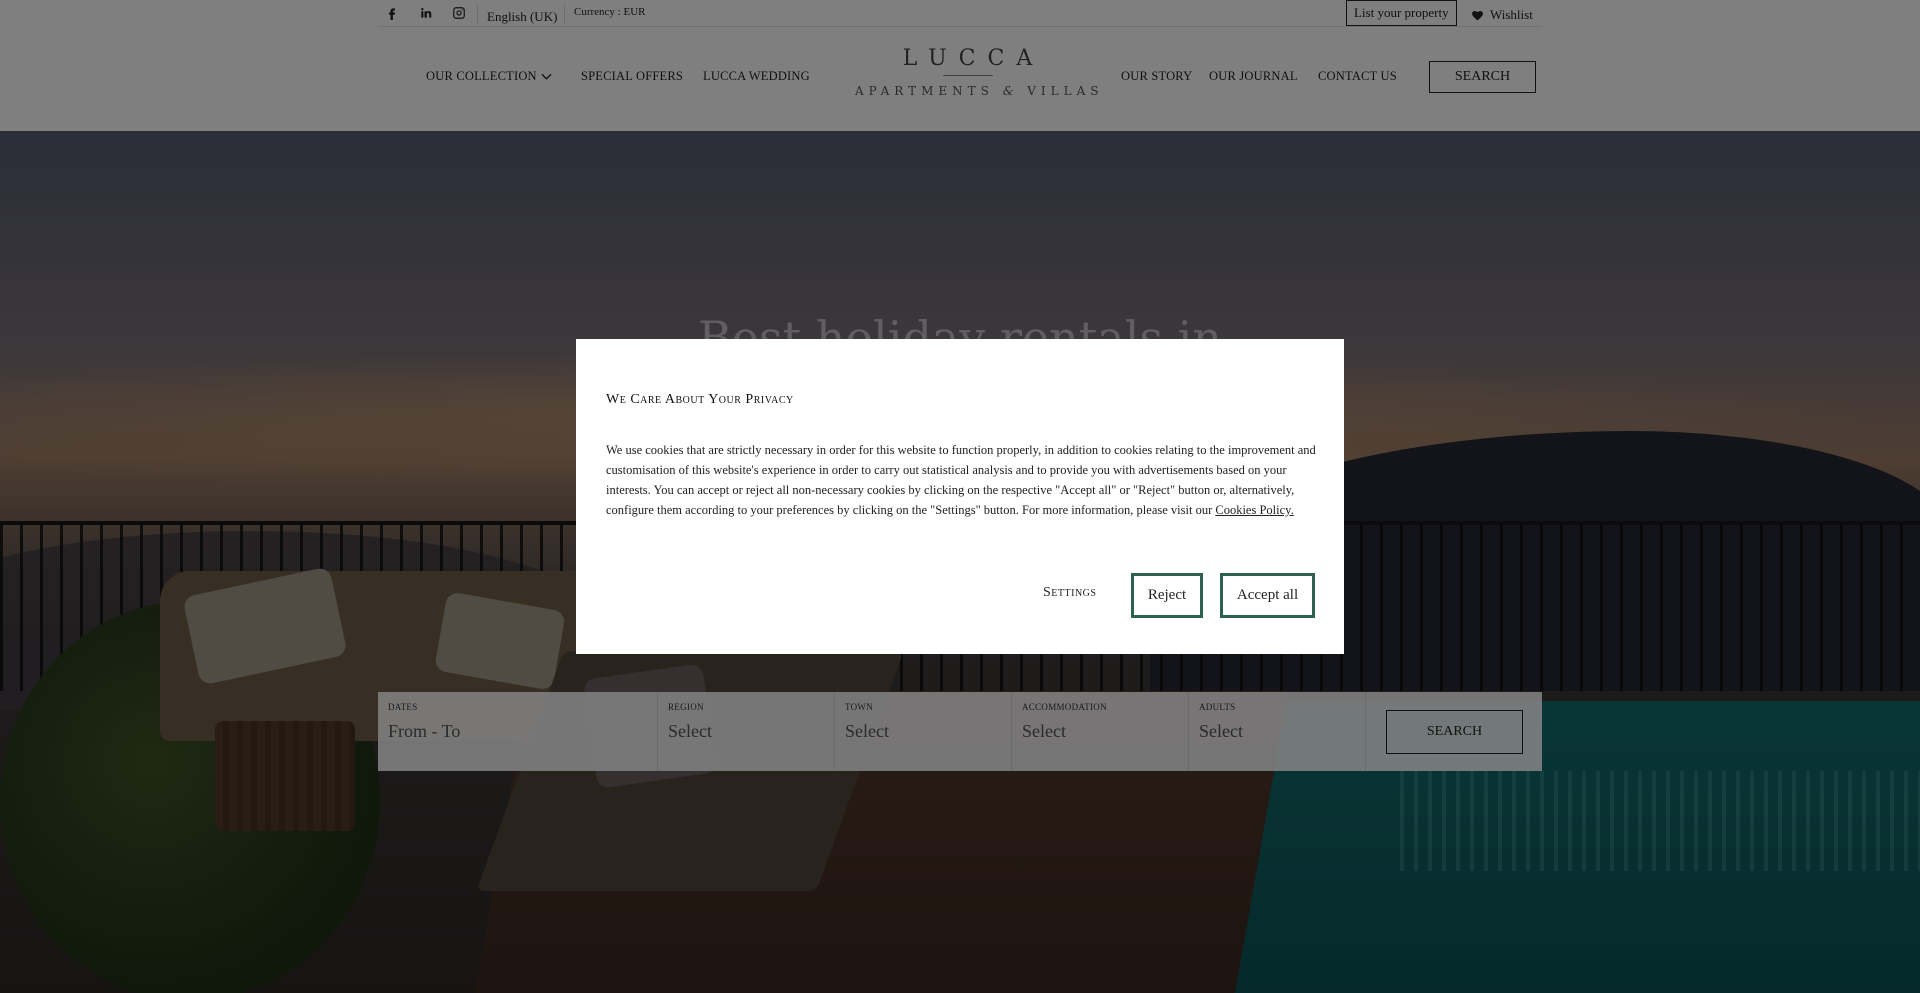  I want to click on cookie-settings-button: Settings, so click(1069, 593).